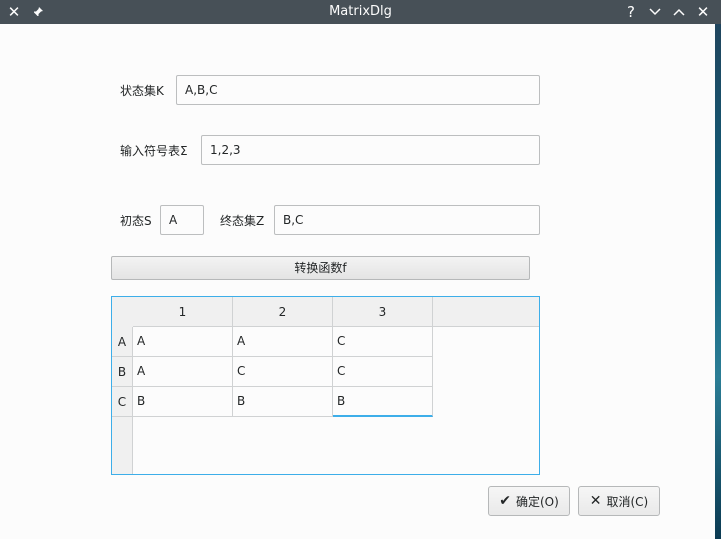 The width and height of the screenshot is (721, 539). I want to click on transform-function-button: 转换函数f, so click(320, 268).